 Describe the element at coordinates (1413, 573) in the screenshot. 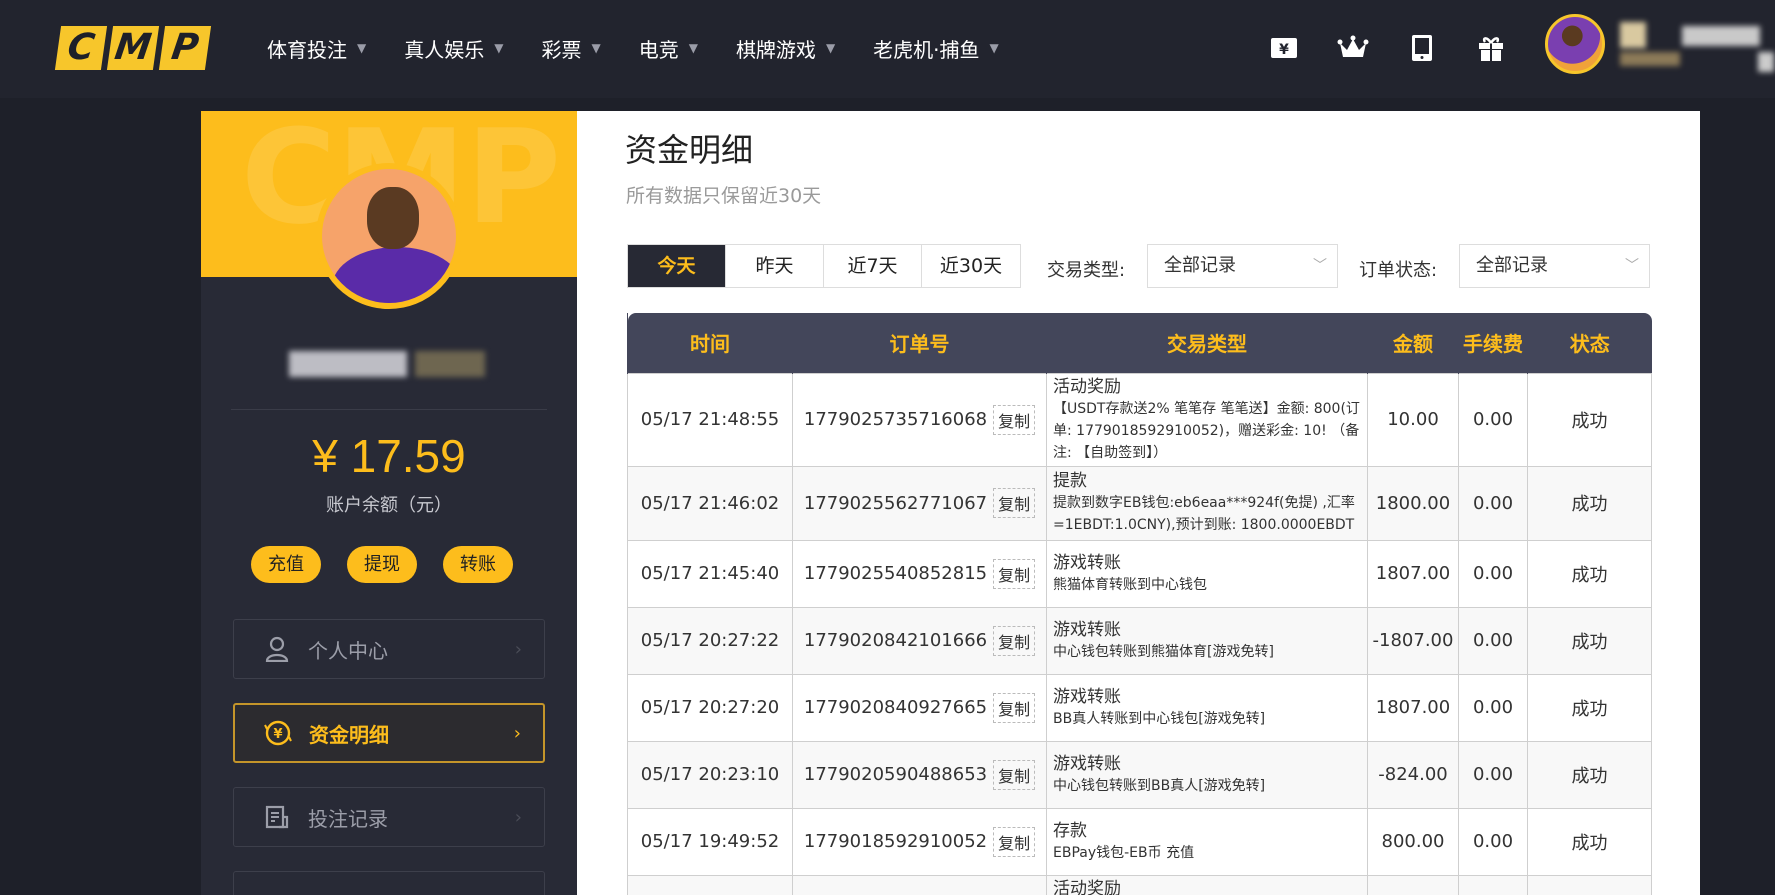

I see `cell-amount: 1807.00` at that location.